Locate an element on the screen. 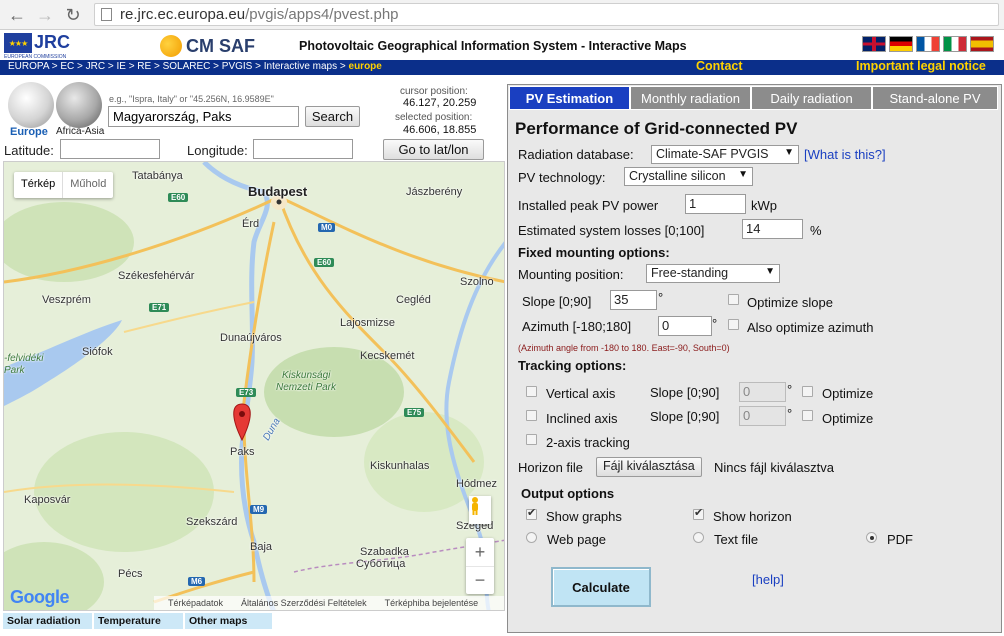  map-label-szekszard: Szekszárd is located at coordinates (212, 522).